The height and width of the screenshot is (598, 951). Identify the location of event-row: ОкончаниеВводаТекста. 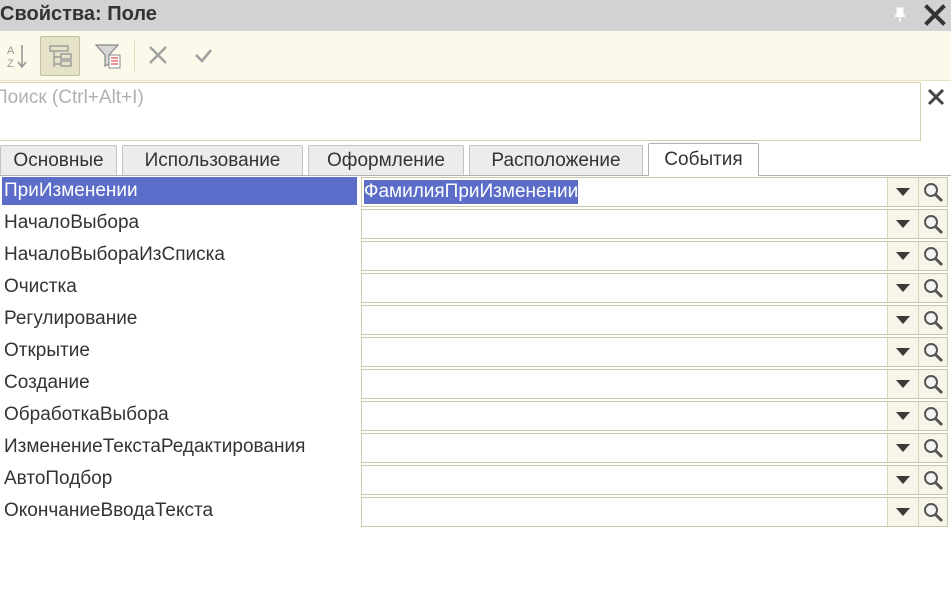
(475, 512).